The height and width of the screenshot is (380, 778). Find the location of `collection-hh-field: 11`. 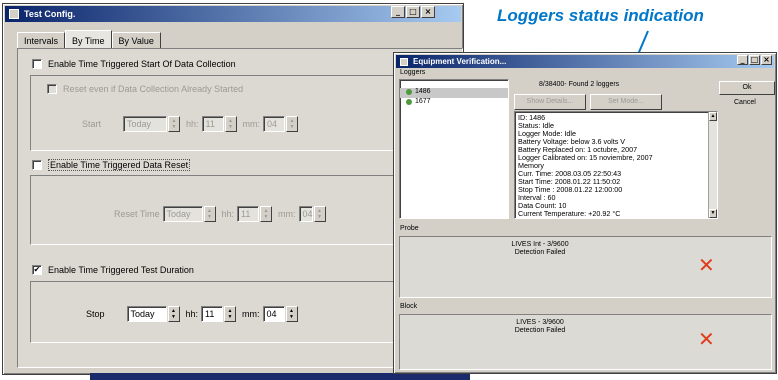

collection-hh-field: 11 is located at coordinates (212, 124).